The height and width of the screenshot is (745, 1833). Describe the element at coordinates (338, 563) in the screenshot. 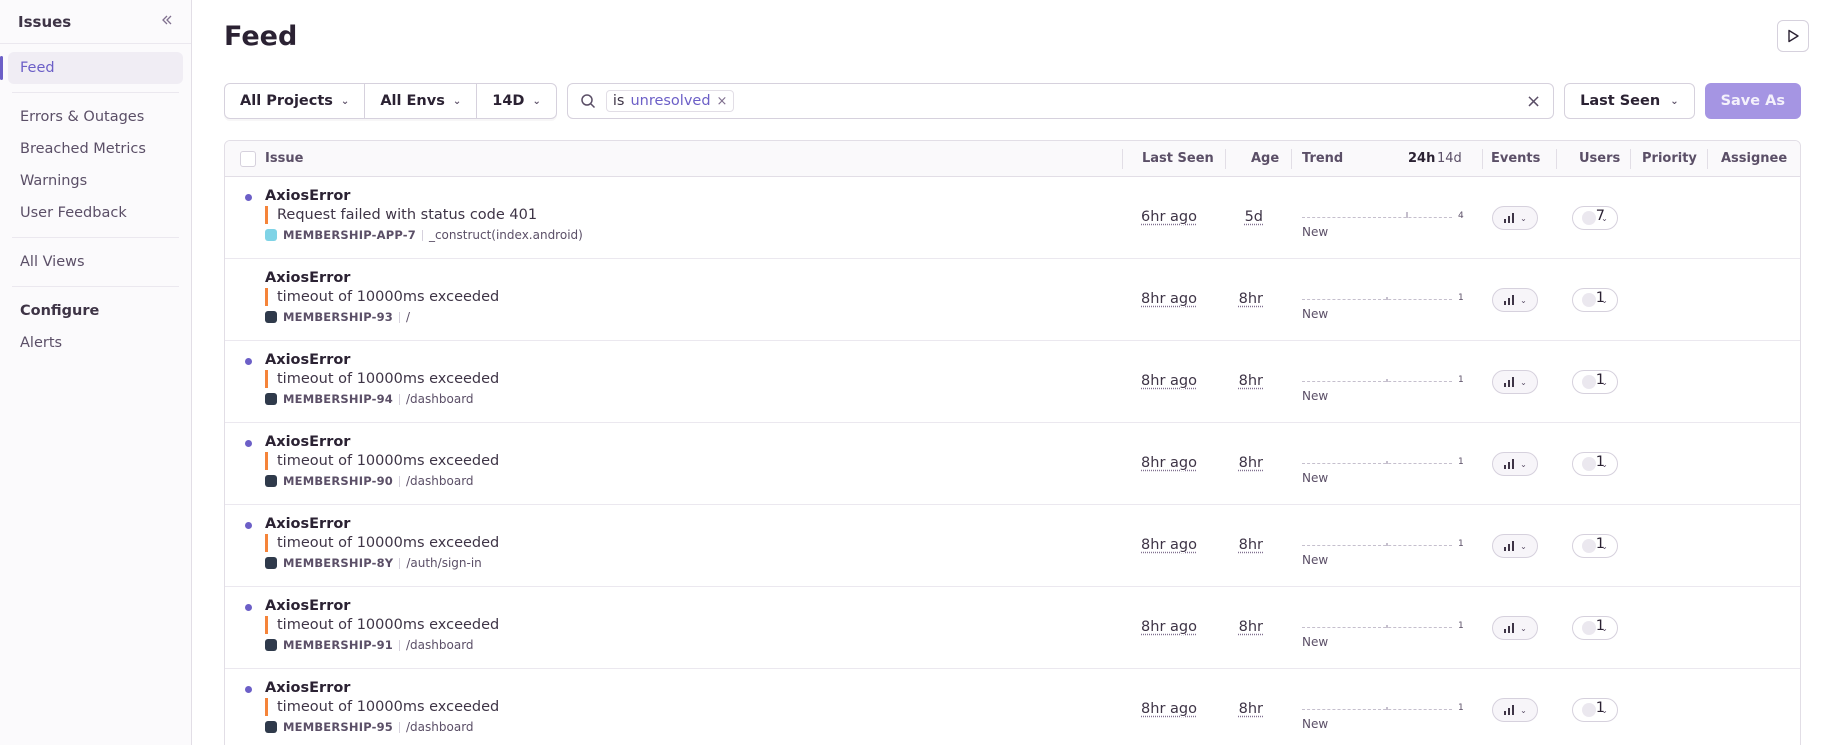

I see `issue-short-id: MEMBERSHIP-8Y` at that location.